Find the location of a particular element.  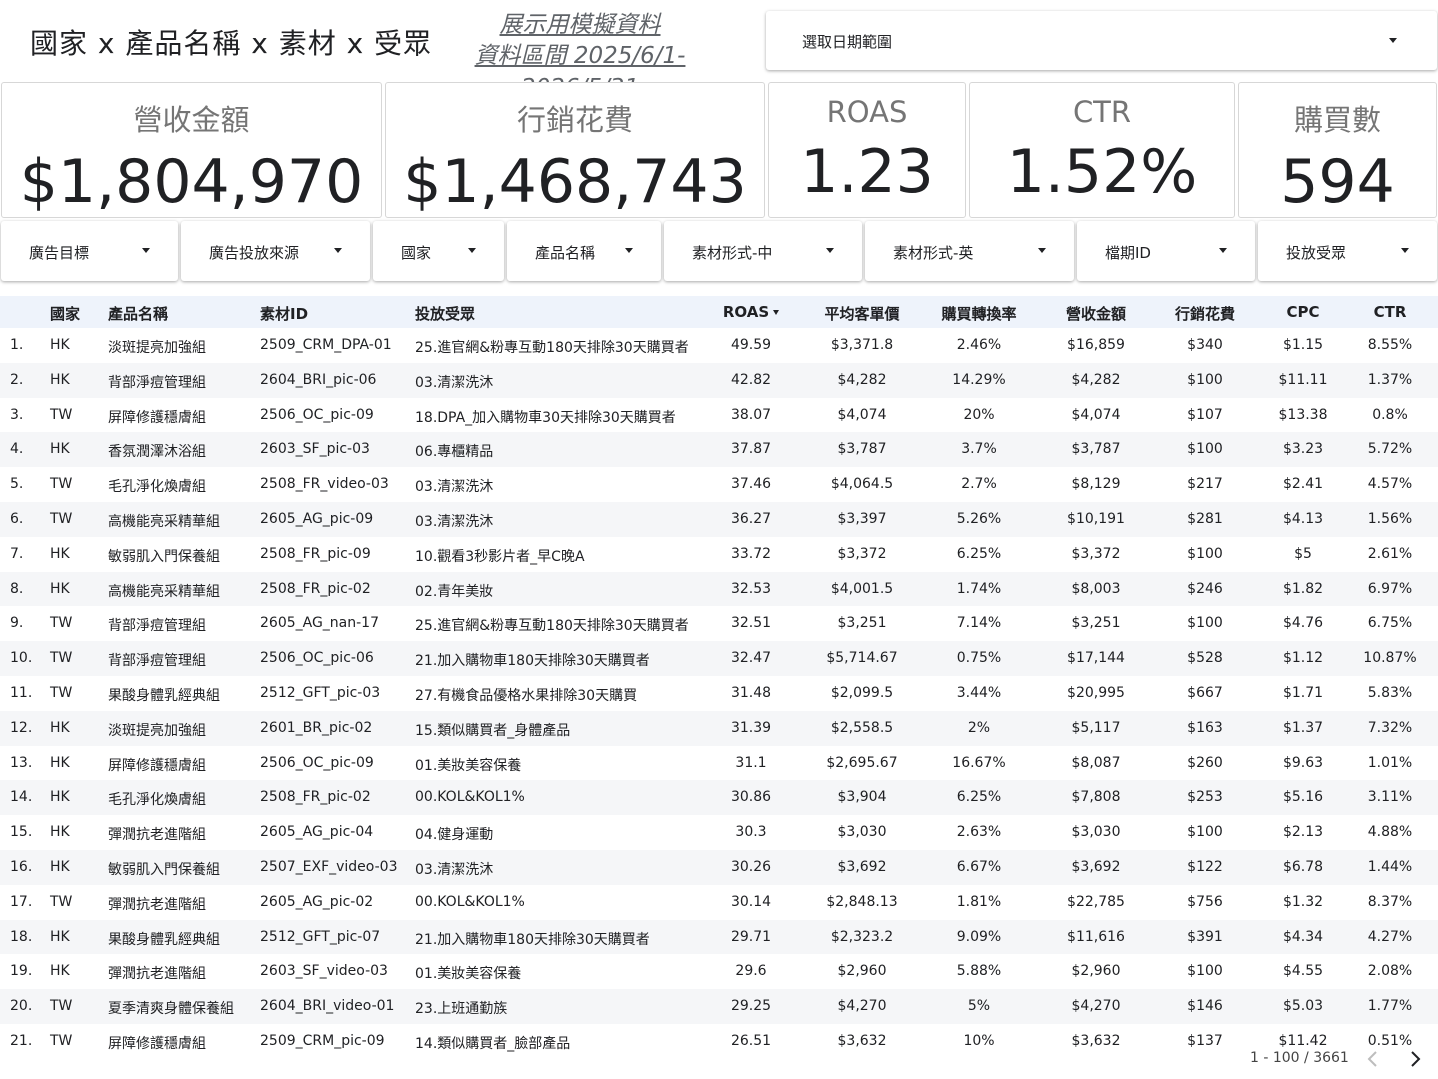

cell-roas: 31.39 is located at coordinates (751, 727).